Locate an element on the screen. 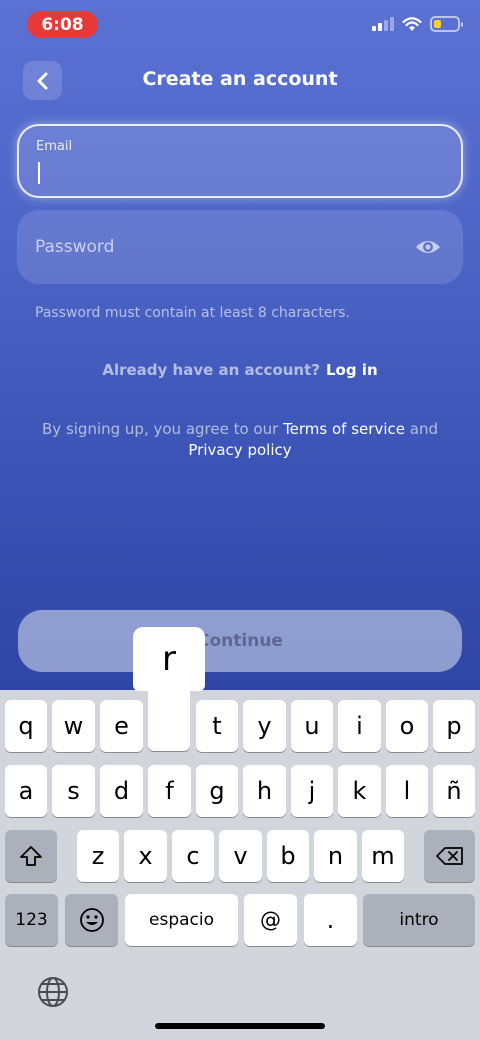 This screenshot has height=1039, width=480. key-j: j is located at coordinates (312, 791).